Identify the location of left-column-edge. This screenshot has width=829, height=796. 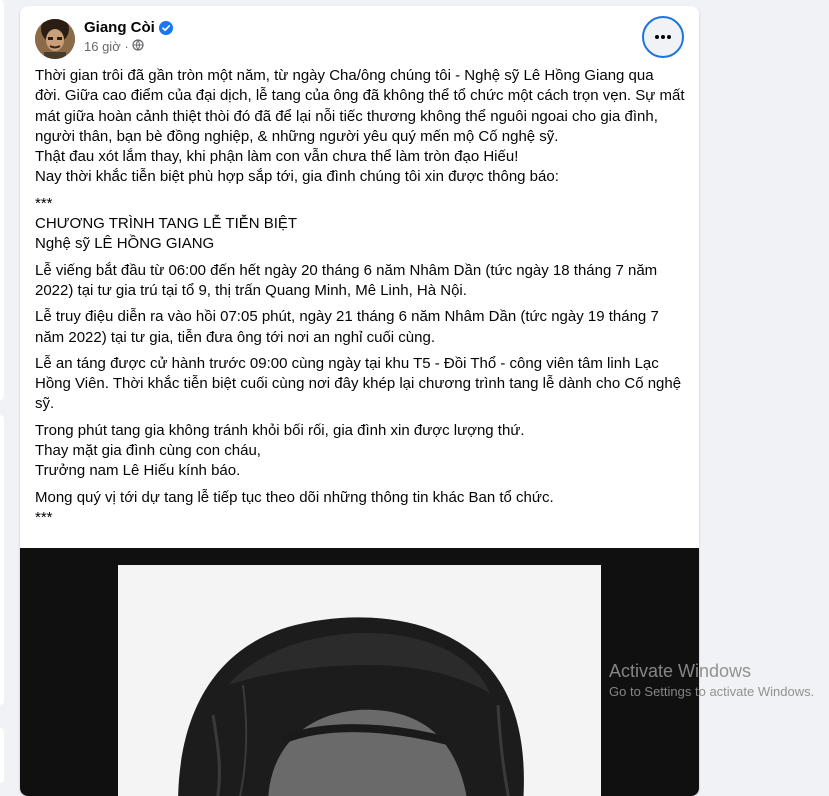
(3, 391).